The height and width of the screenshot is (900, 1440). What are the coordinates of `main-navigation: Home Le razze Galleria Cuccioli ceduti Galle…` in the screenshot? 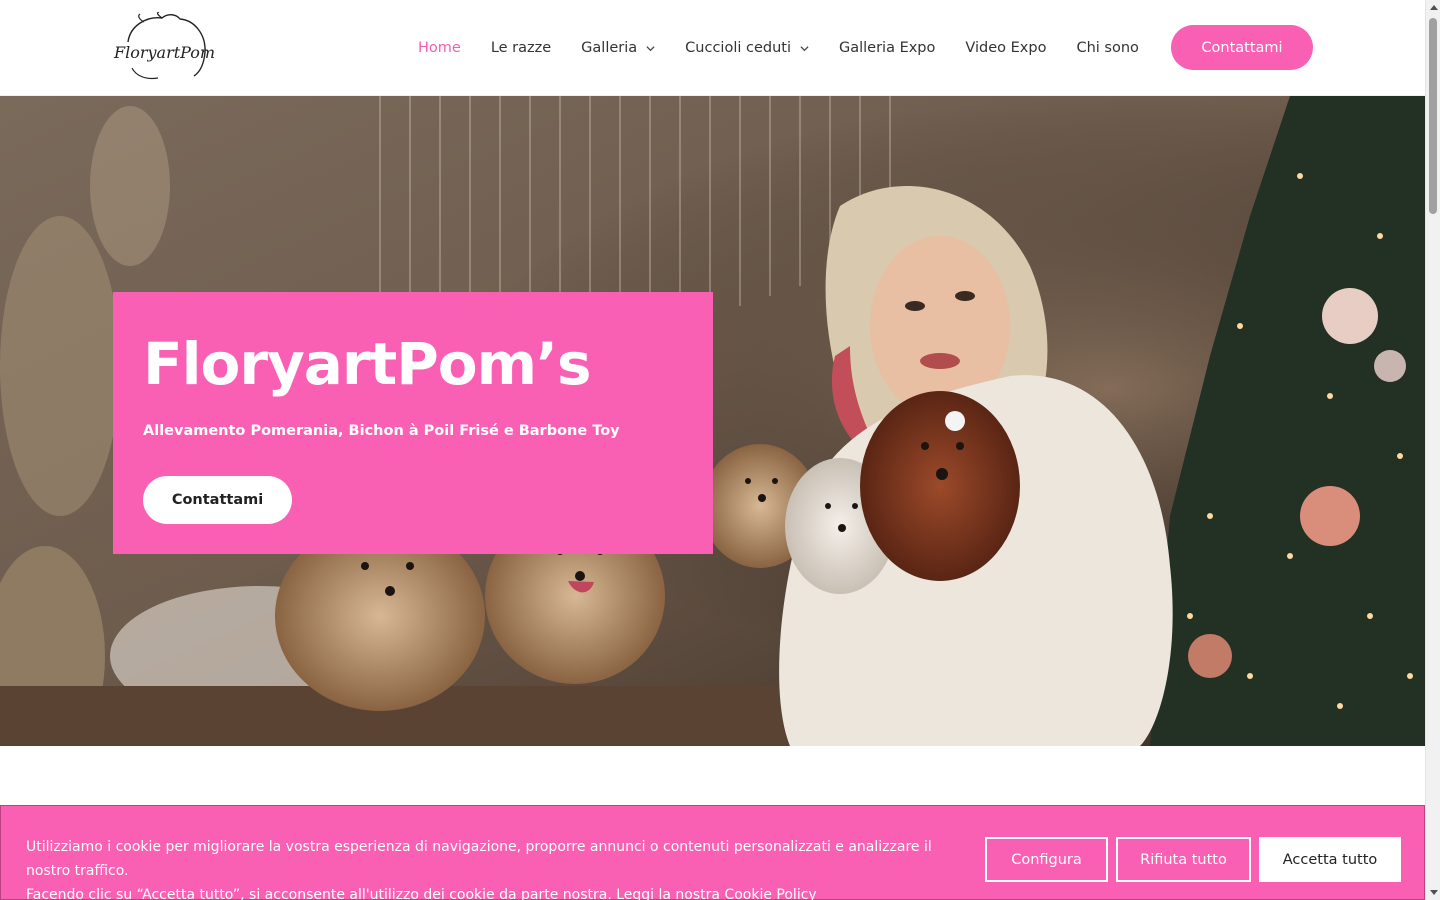 It's located at (793, 48).